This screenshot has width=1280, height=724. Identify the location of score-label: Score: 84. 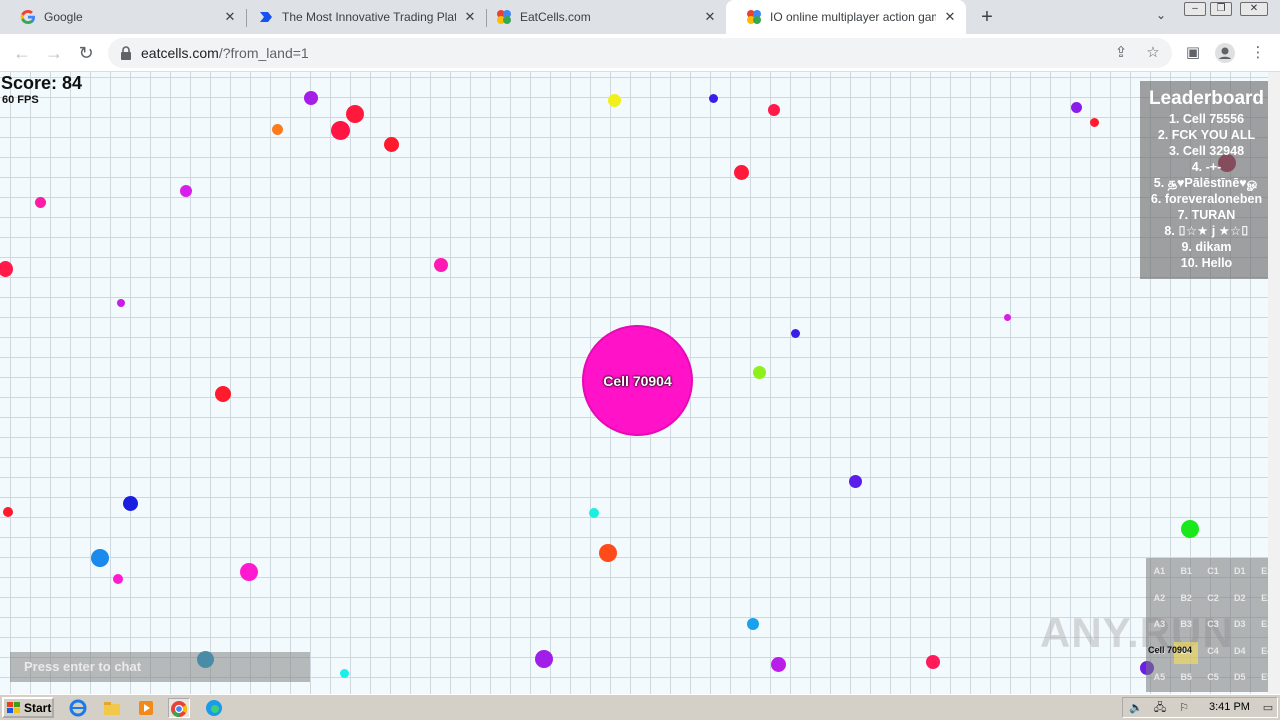
(42, 83).